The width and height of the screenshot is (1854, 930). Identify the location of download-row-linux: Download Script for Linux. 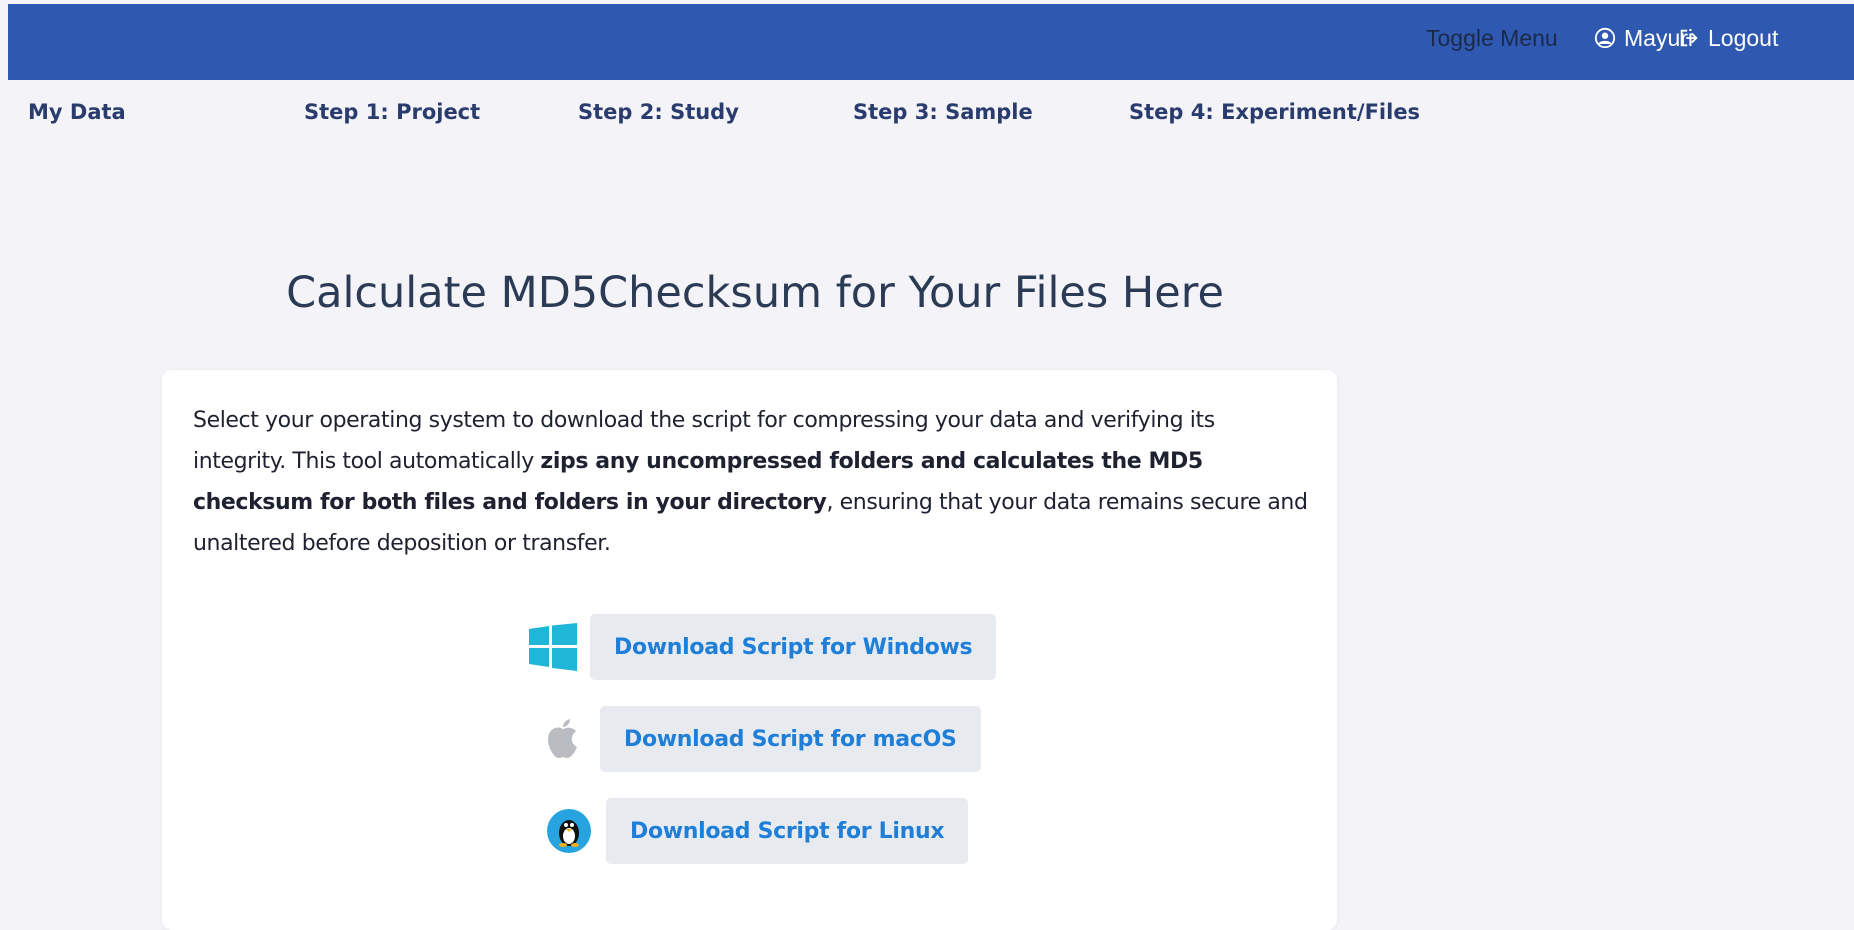
(756, 831).